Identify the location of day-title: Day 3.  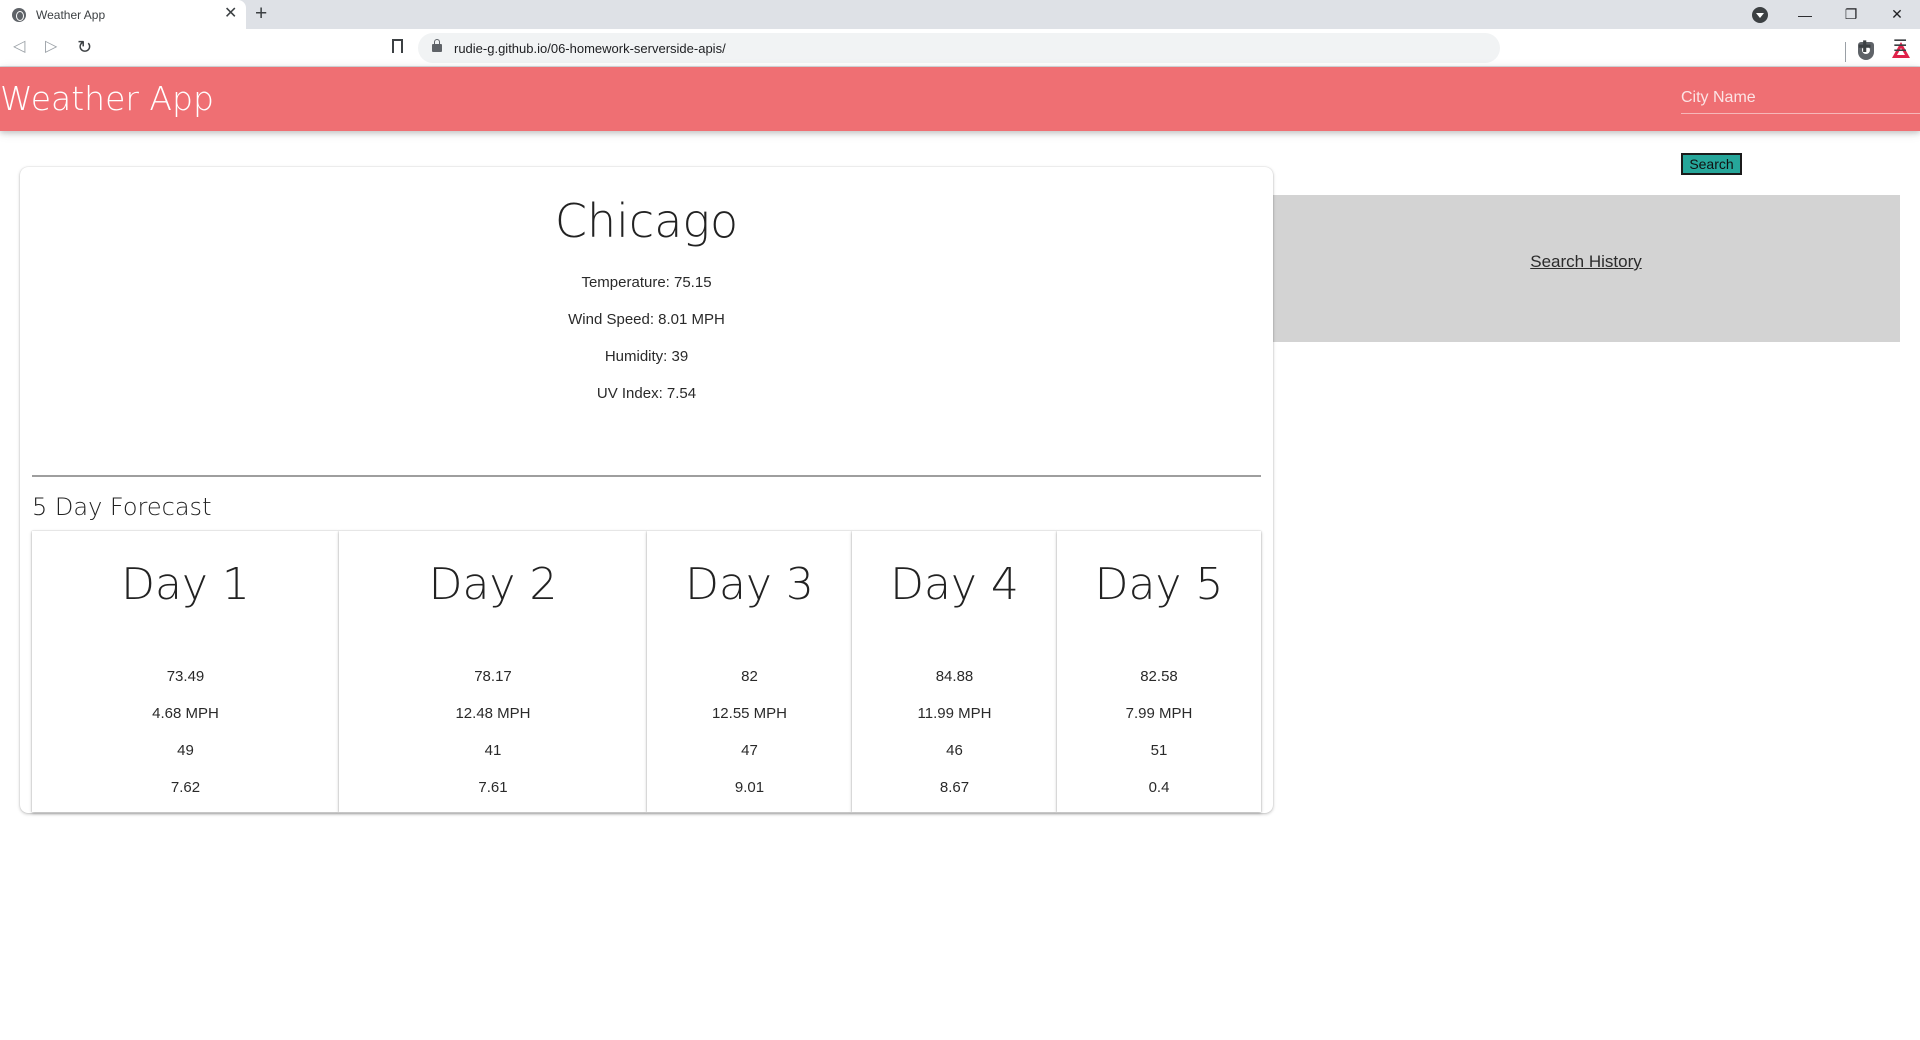
(749, 584).